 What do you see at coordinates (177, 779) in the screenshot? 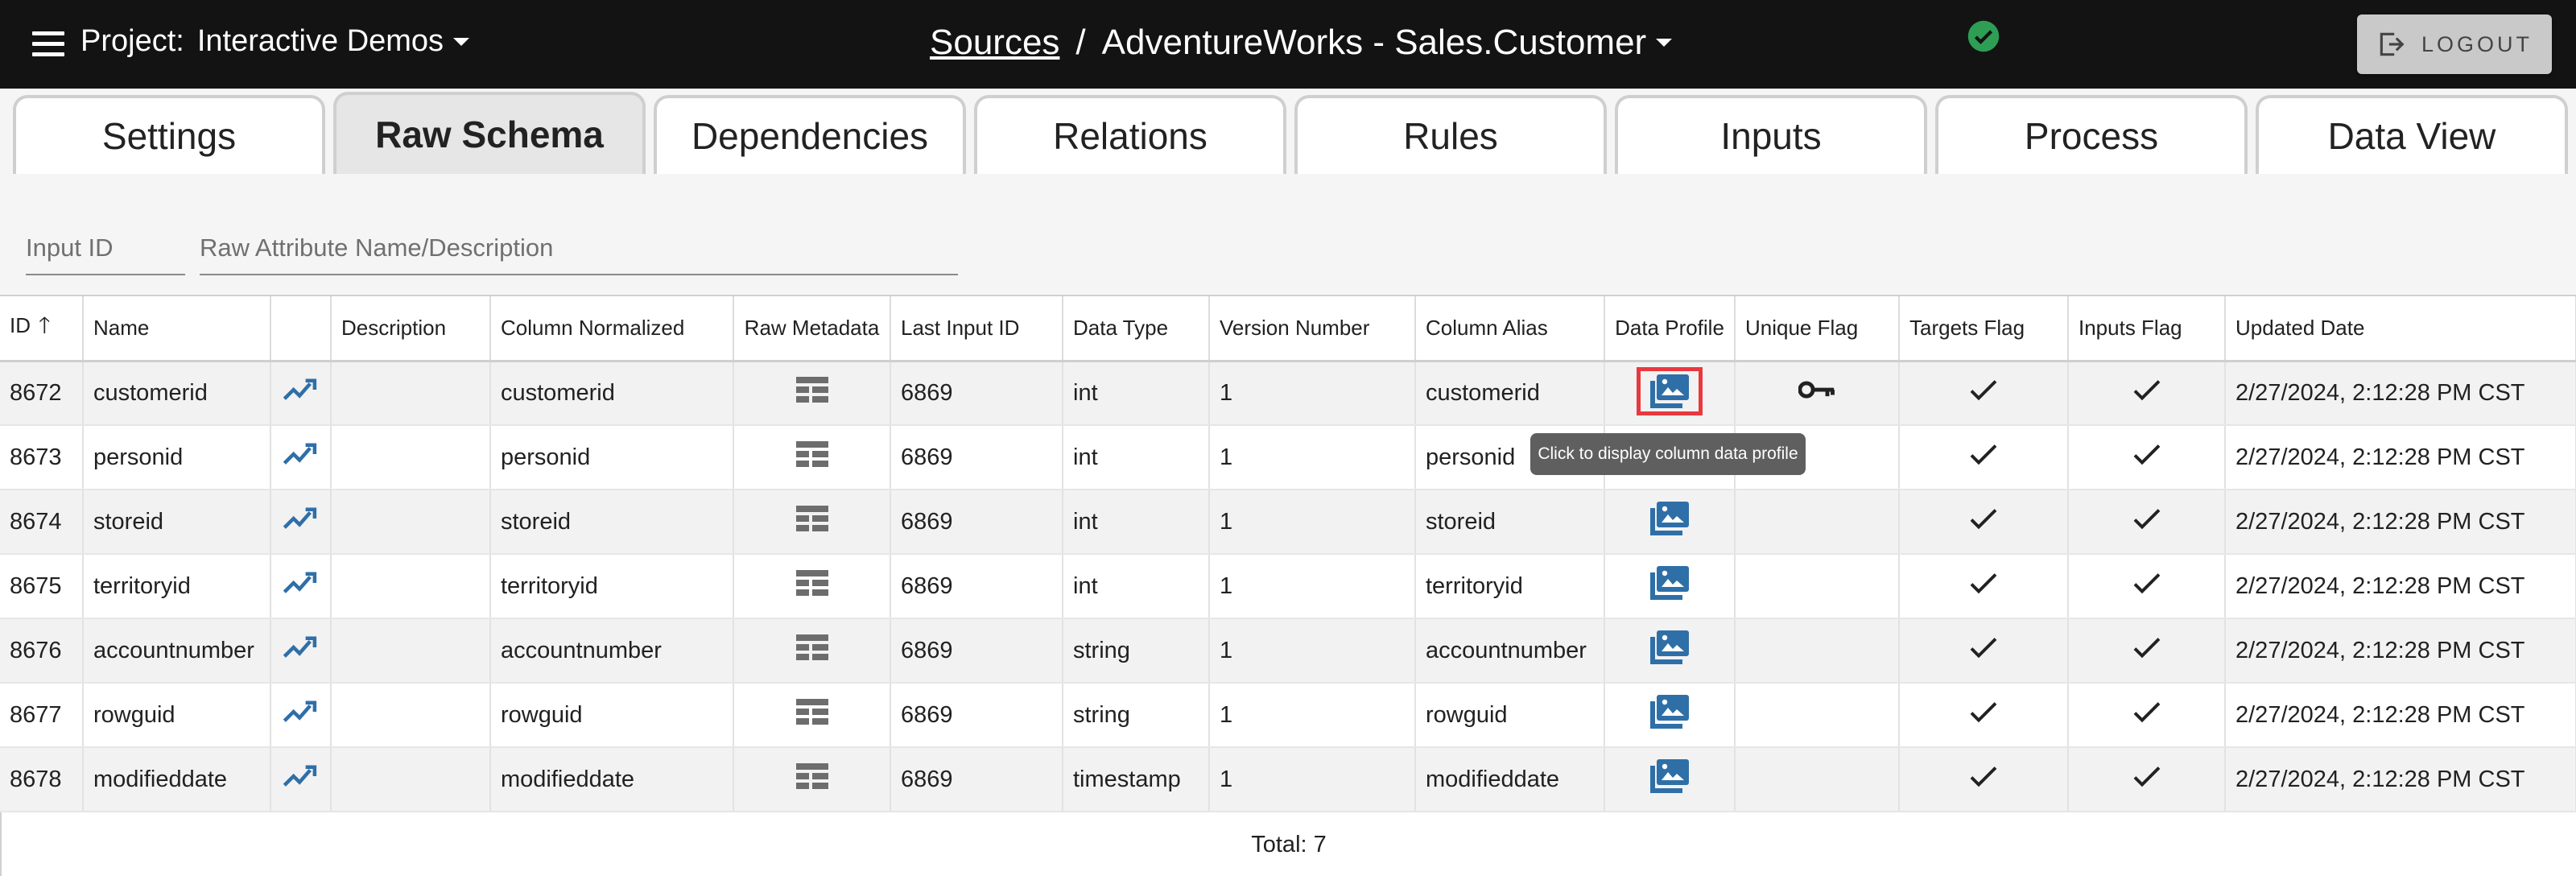
I see `cell-name: modifieddate` at bounding box center [177, 779].